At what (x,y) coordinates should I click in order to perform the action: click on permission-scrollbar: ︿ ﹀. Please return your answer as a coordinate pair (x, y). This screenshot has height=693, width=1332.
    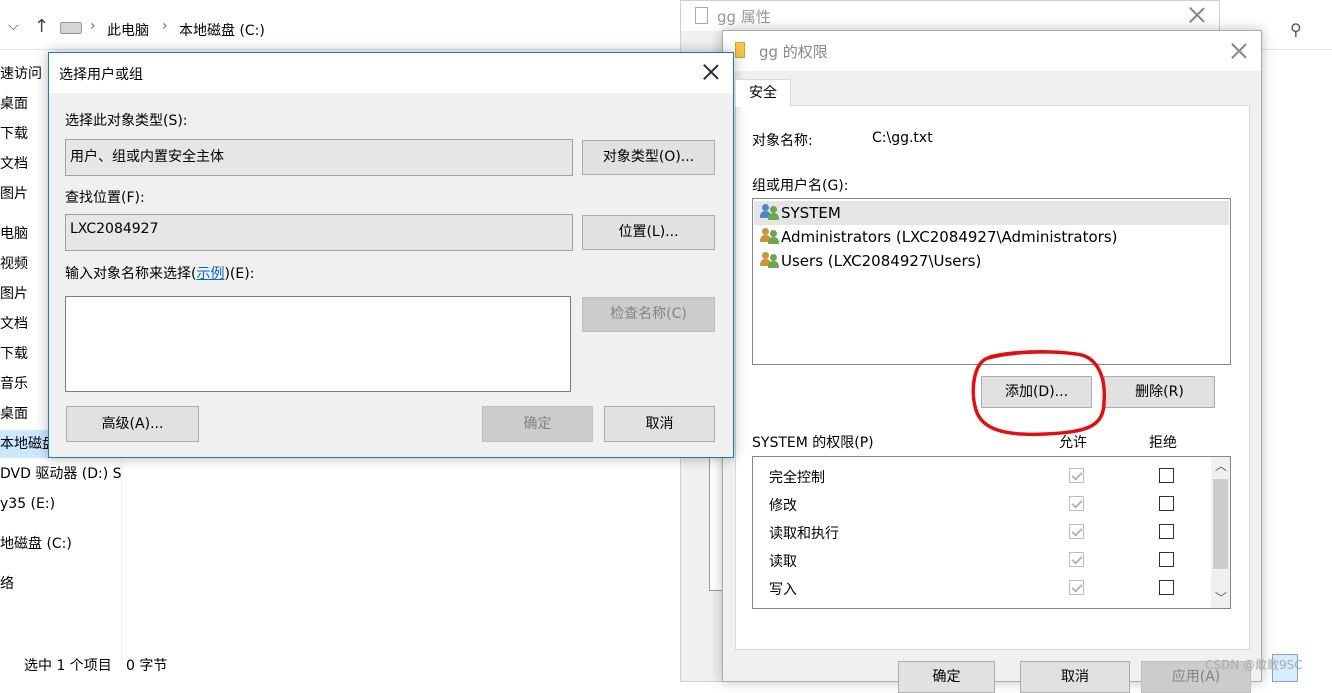
    Looking at the image, I should click on (1220, 532).